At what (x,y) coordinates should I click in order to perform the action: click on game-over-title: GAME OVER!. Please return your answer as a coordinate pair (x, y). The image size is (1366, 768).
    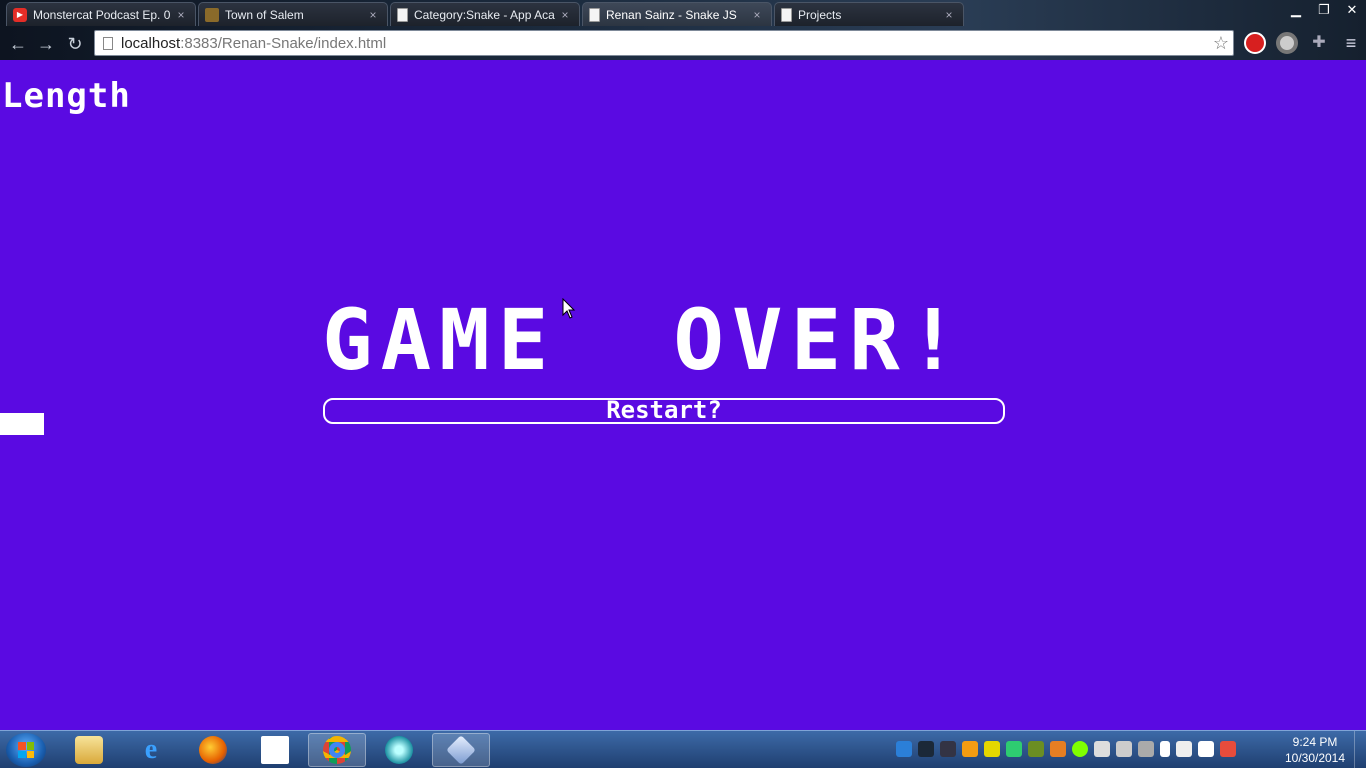
    Looking at the image, I should click on (644, 340).